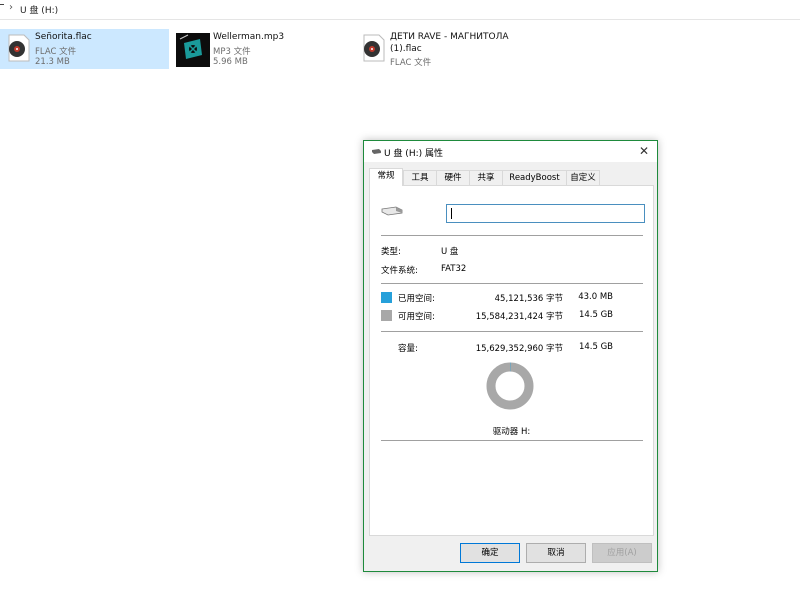 The height and width of the screenshot is (593, 800). Describe the element at coordinates (232, 52) in the screenshot. I see `file-type: MP3 文件` at that location.